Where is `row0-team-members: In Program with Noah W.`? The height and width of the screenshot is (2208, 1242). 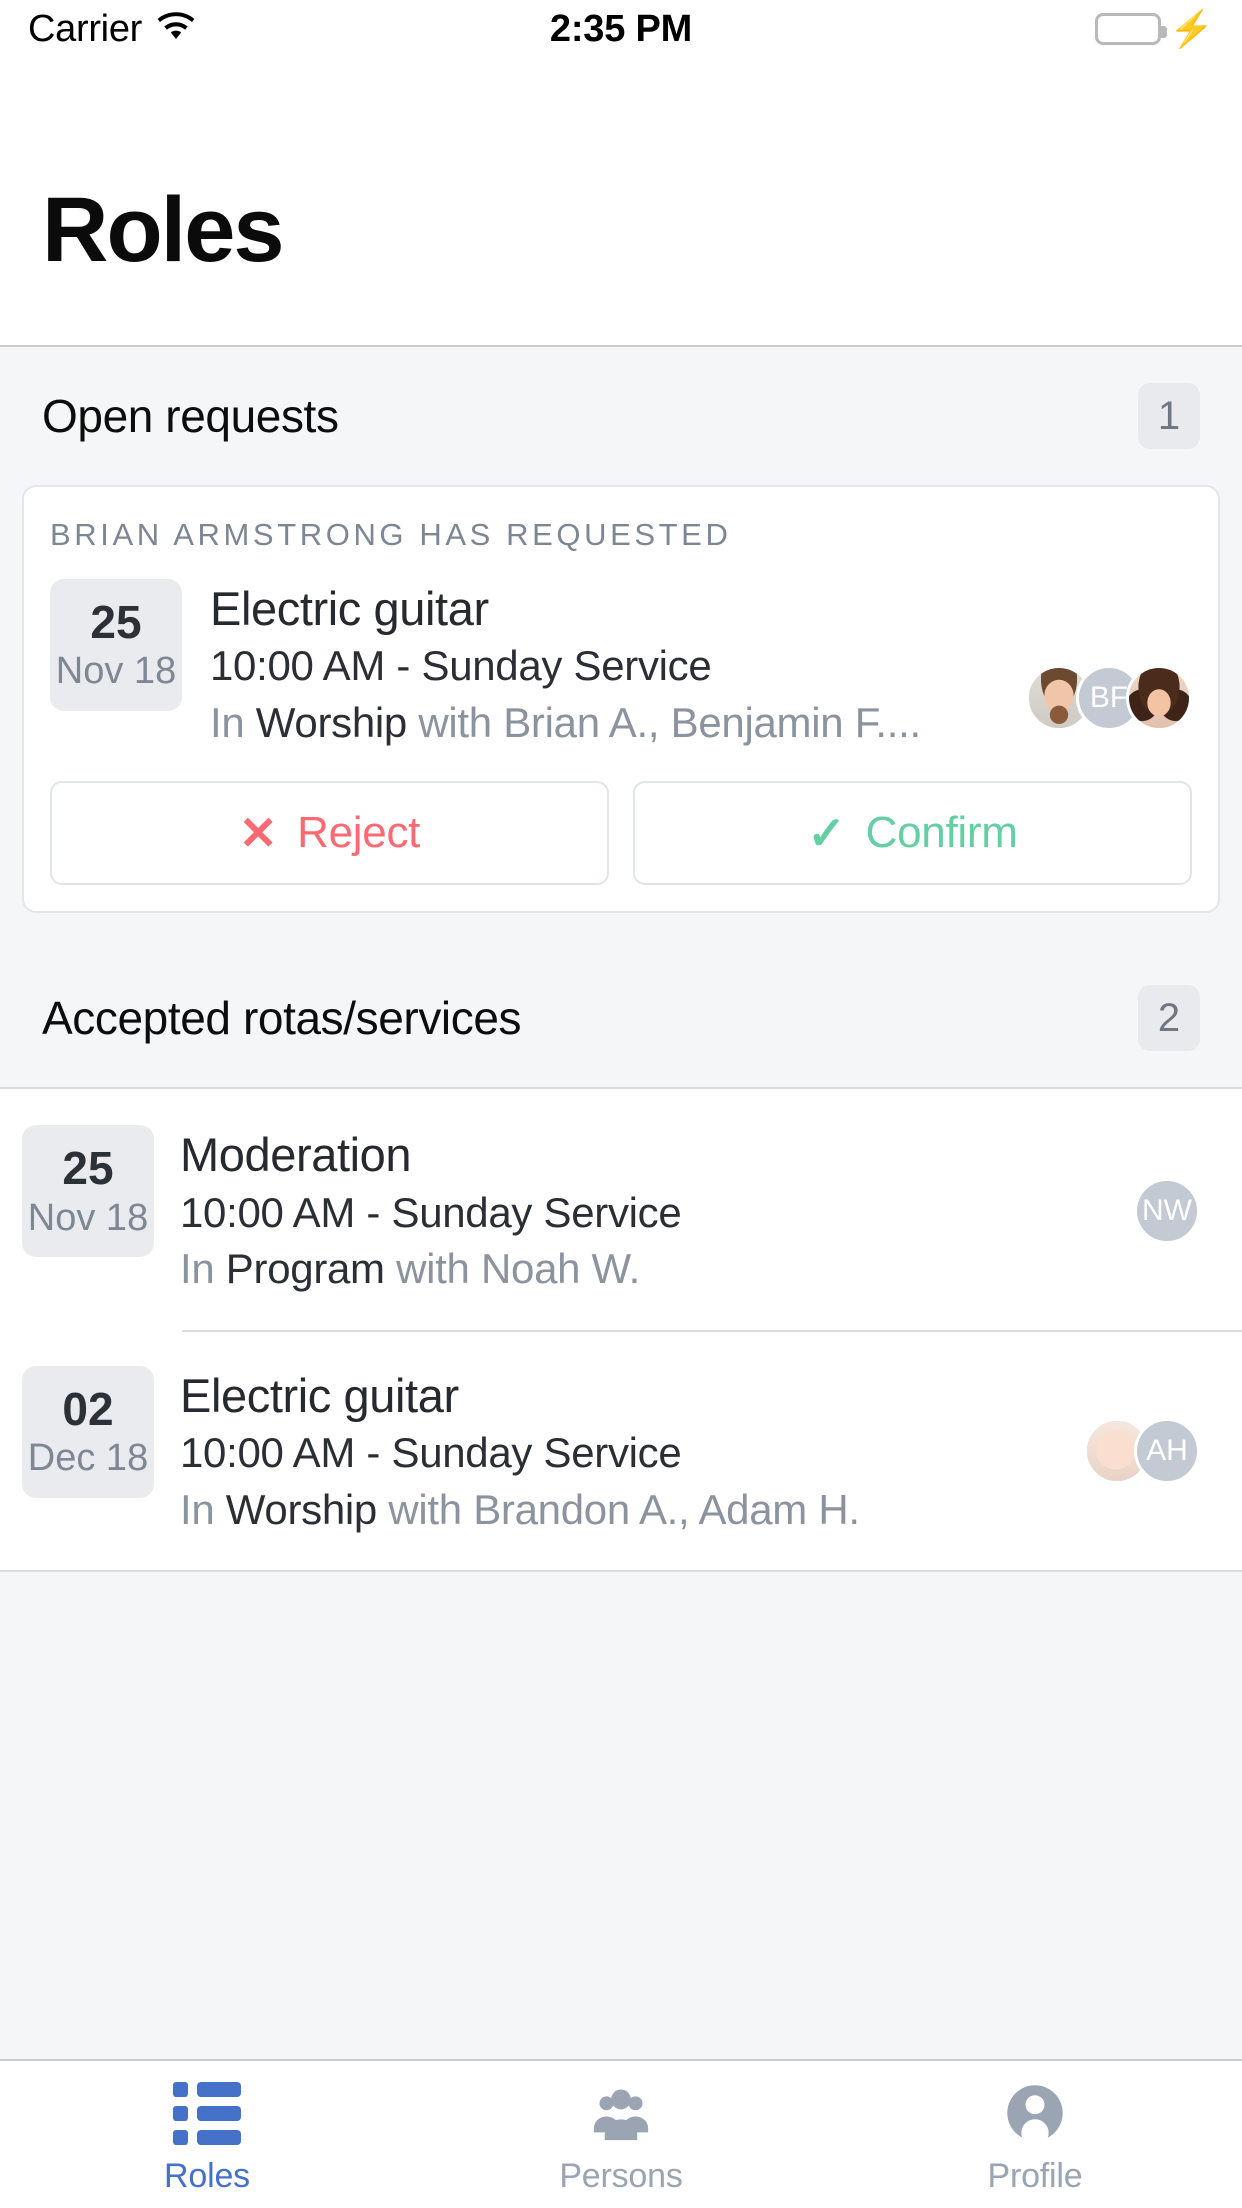 row0-team-members: In Program with Noah W. is located at coordinates (652, 1269).